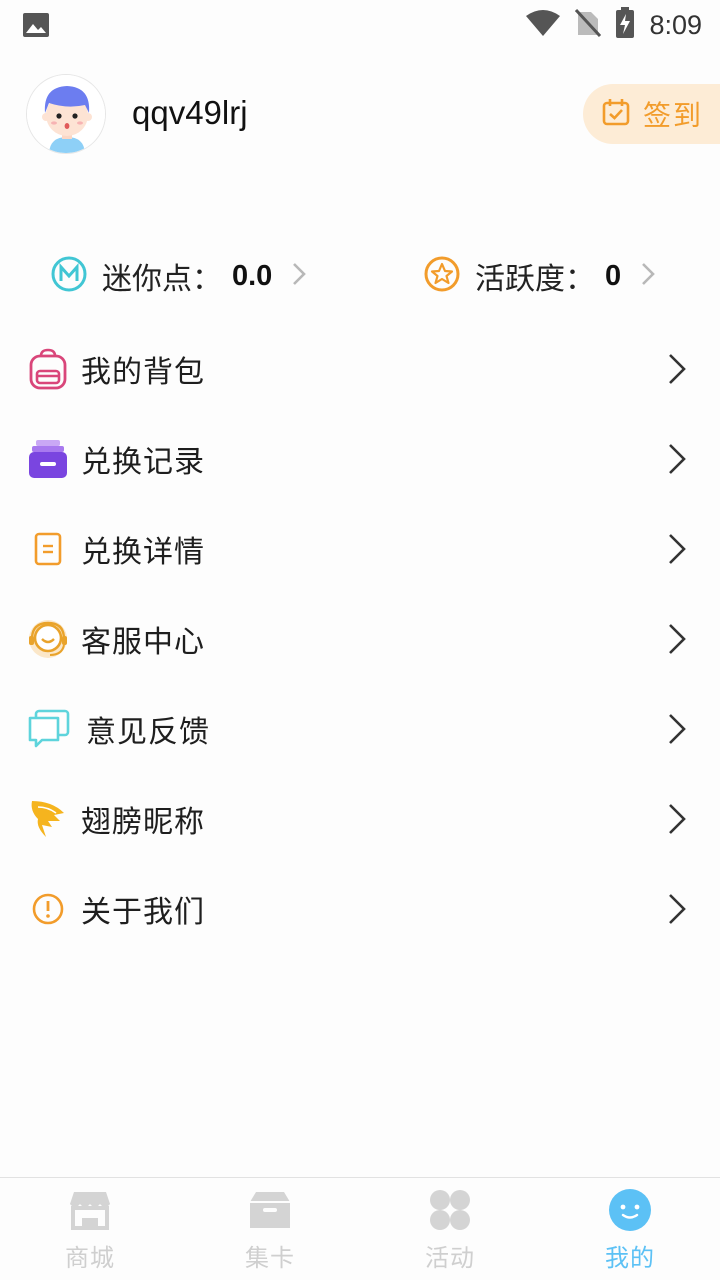  I want to click on menu-label: 关于我们, so click(143, 912).